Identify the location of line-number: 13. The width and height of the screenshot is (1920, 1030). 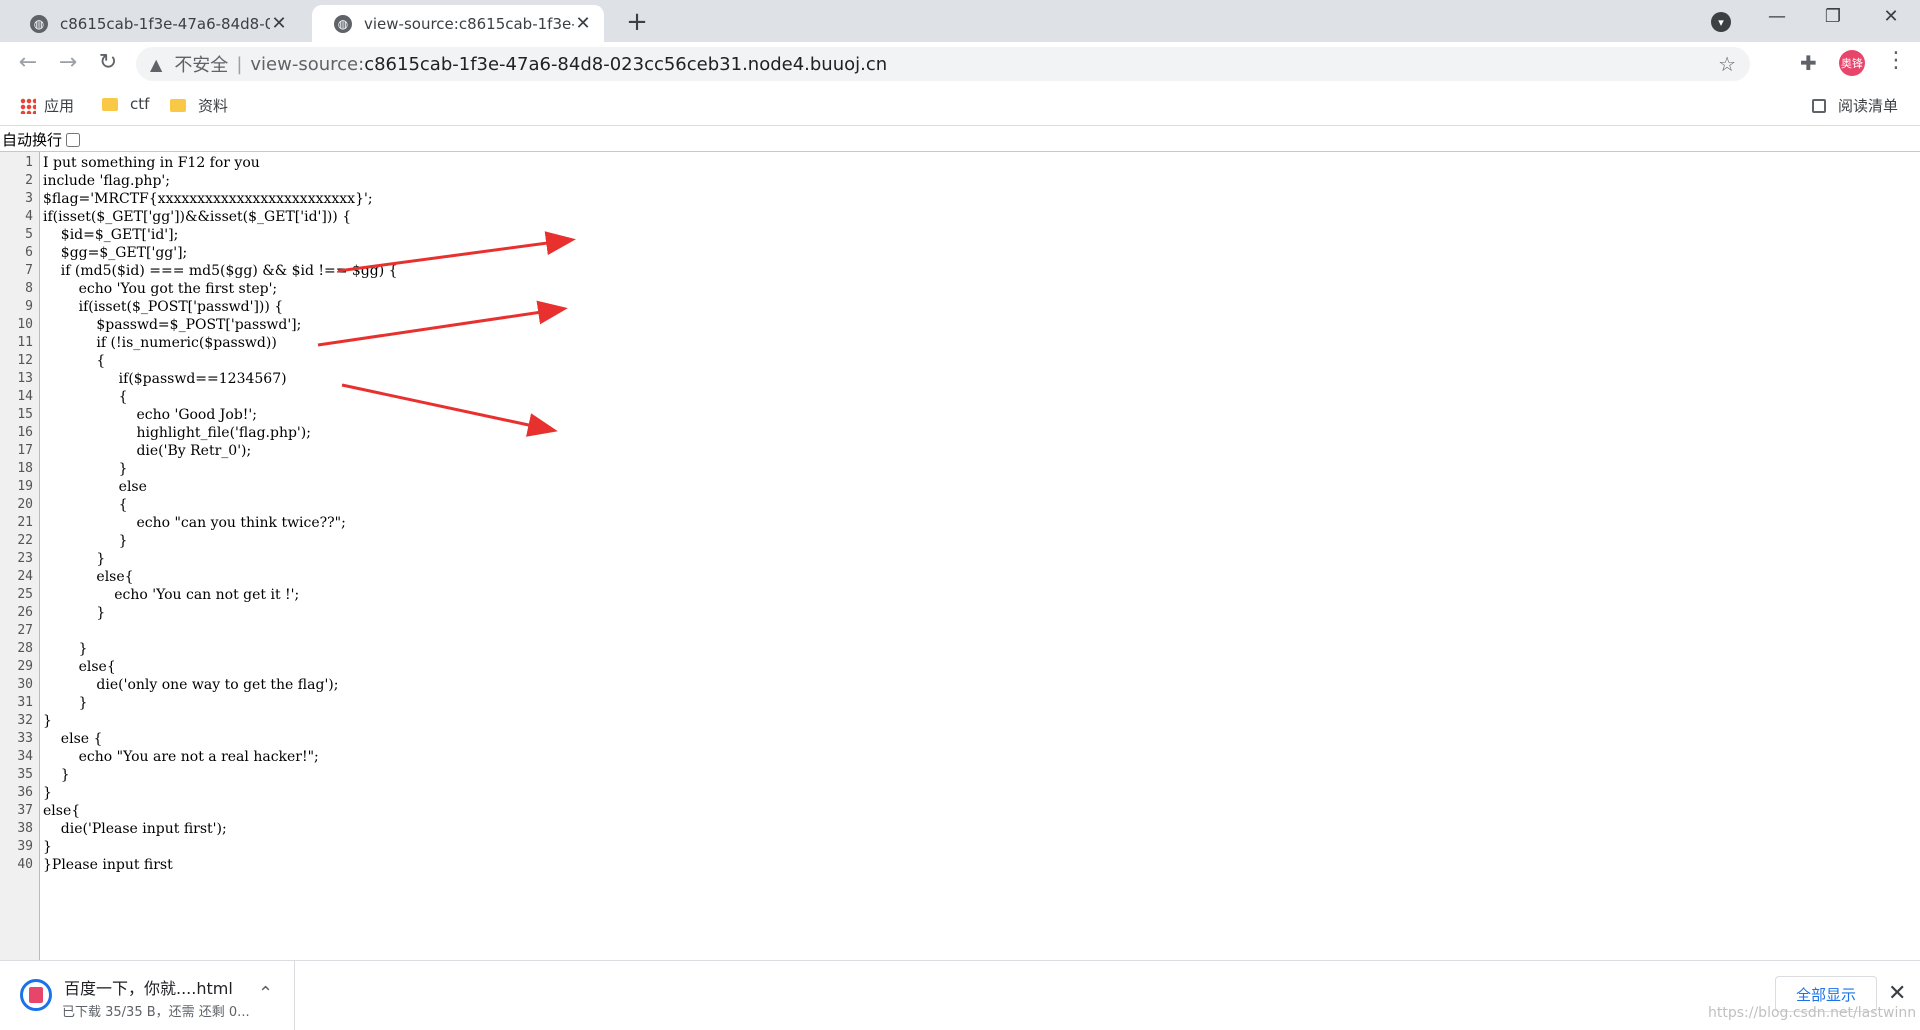
(25, 378).